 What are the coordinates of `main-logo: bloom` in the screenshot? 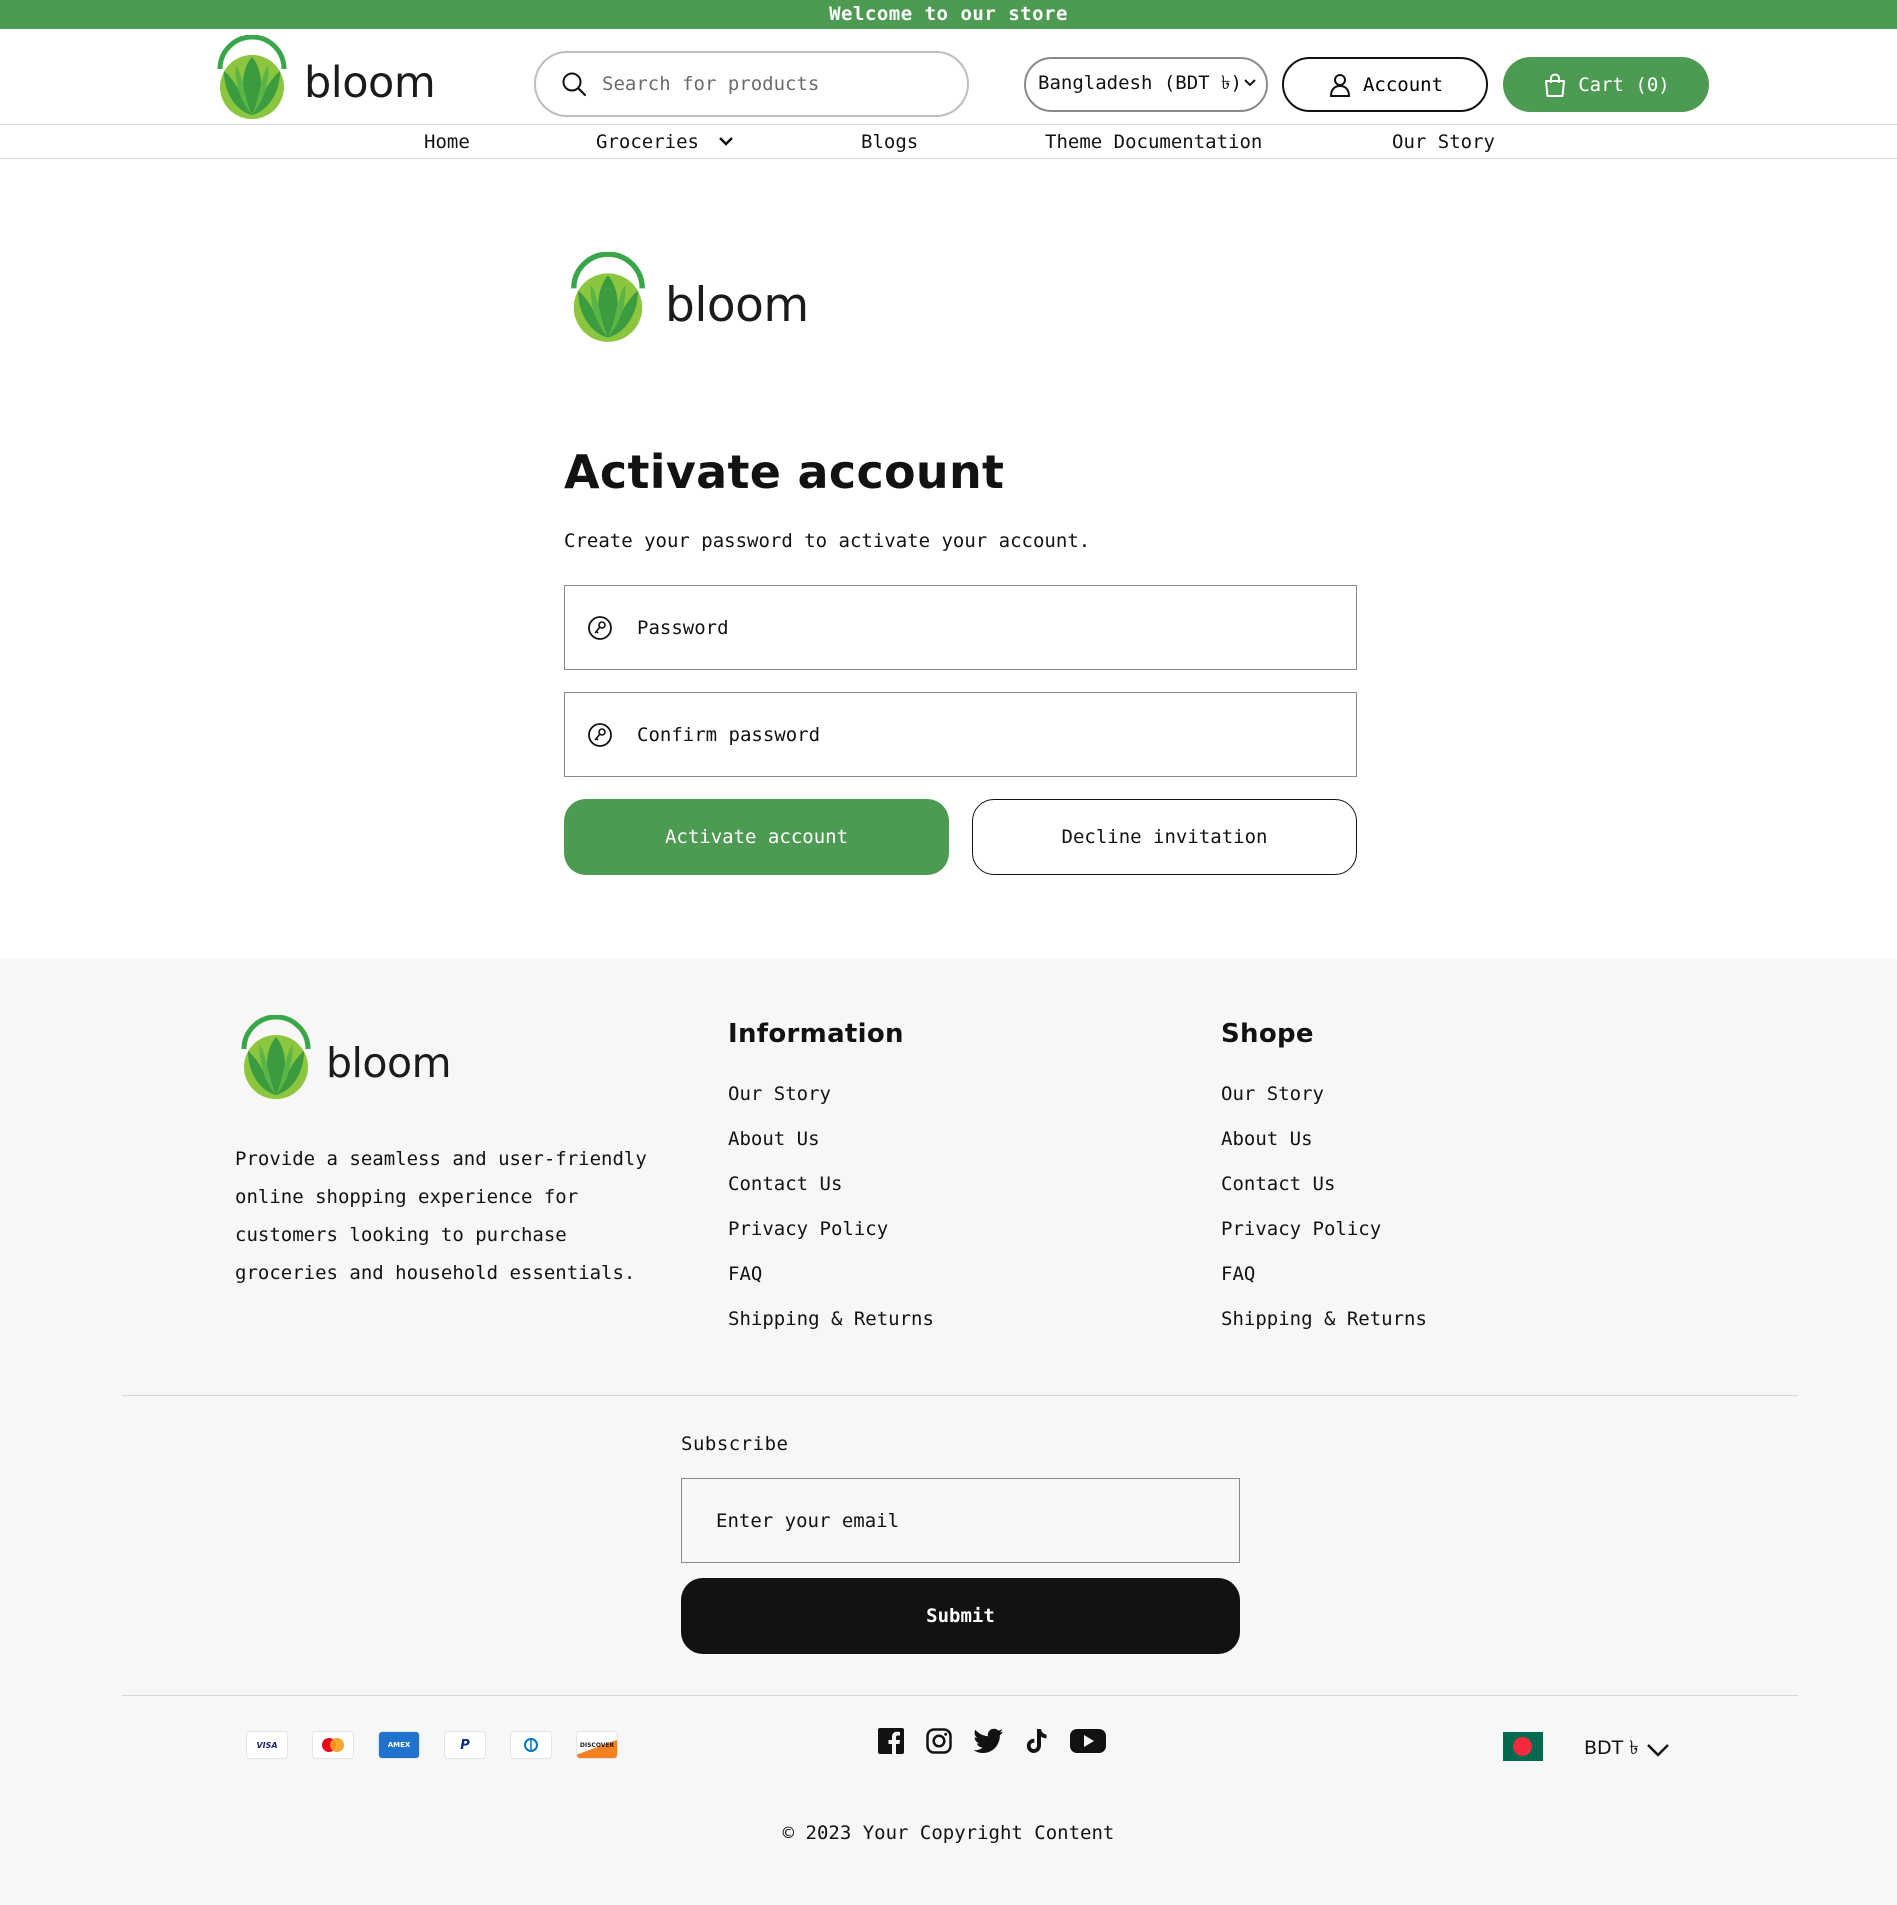 It's located at (686, 298).